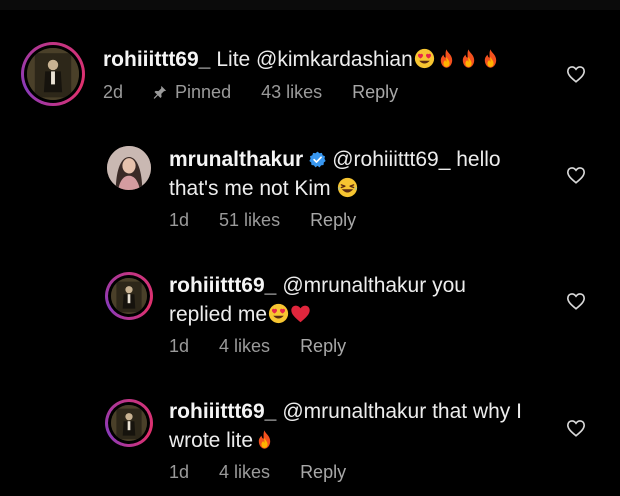 This screenshot has width=620, height=496. Describe the element at coordinates (211, 440) in the screenshot. I see `comment-text-line-2: wrote lite` at that location.